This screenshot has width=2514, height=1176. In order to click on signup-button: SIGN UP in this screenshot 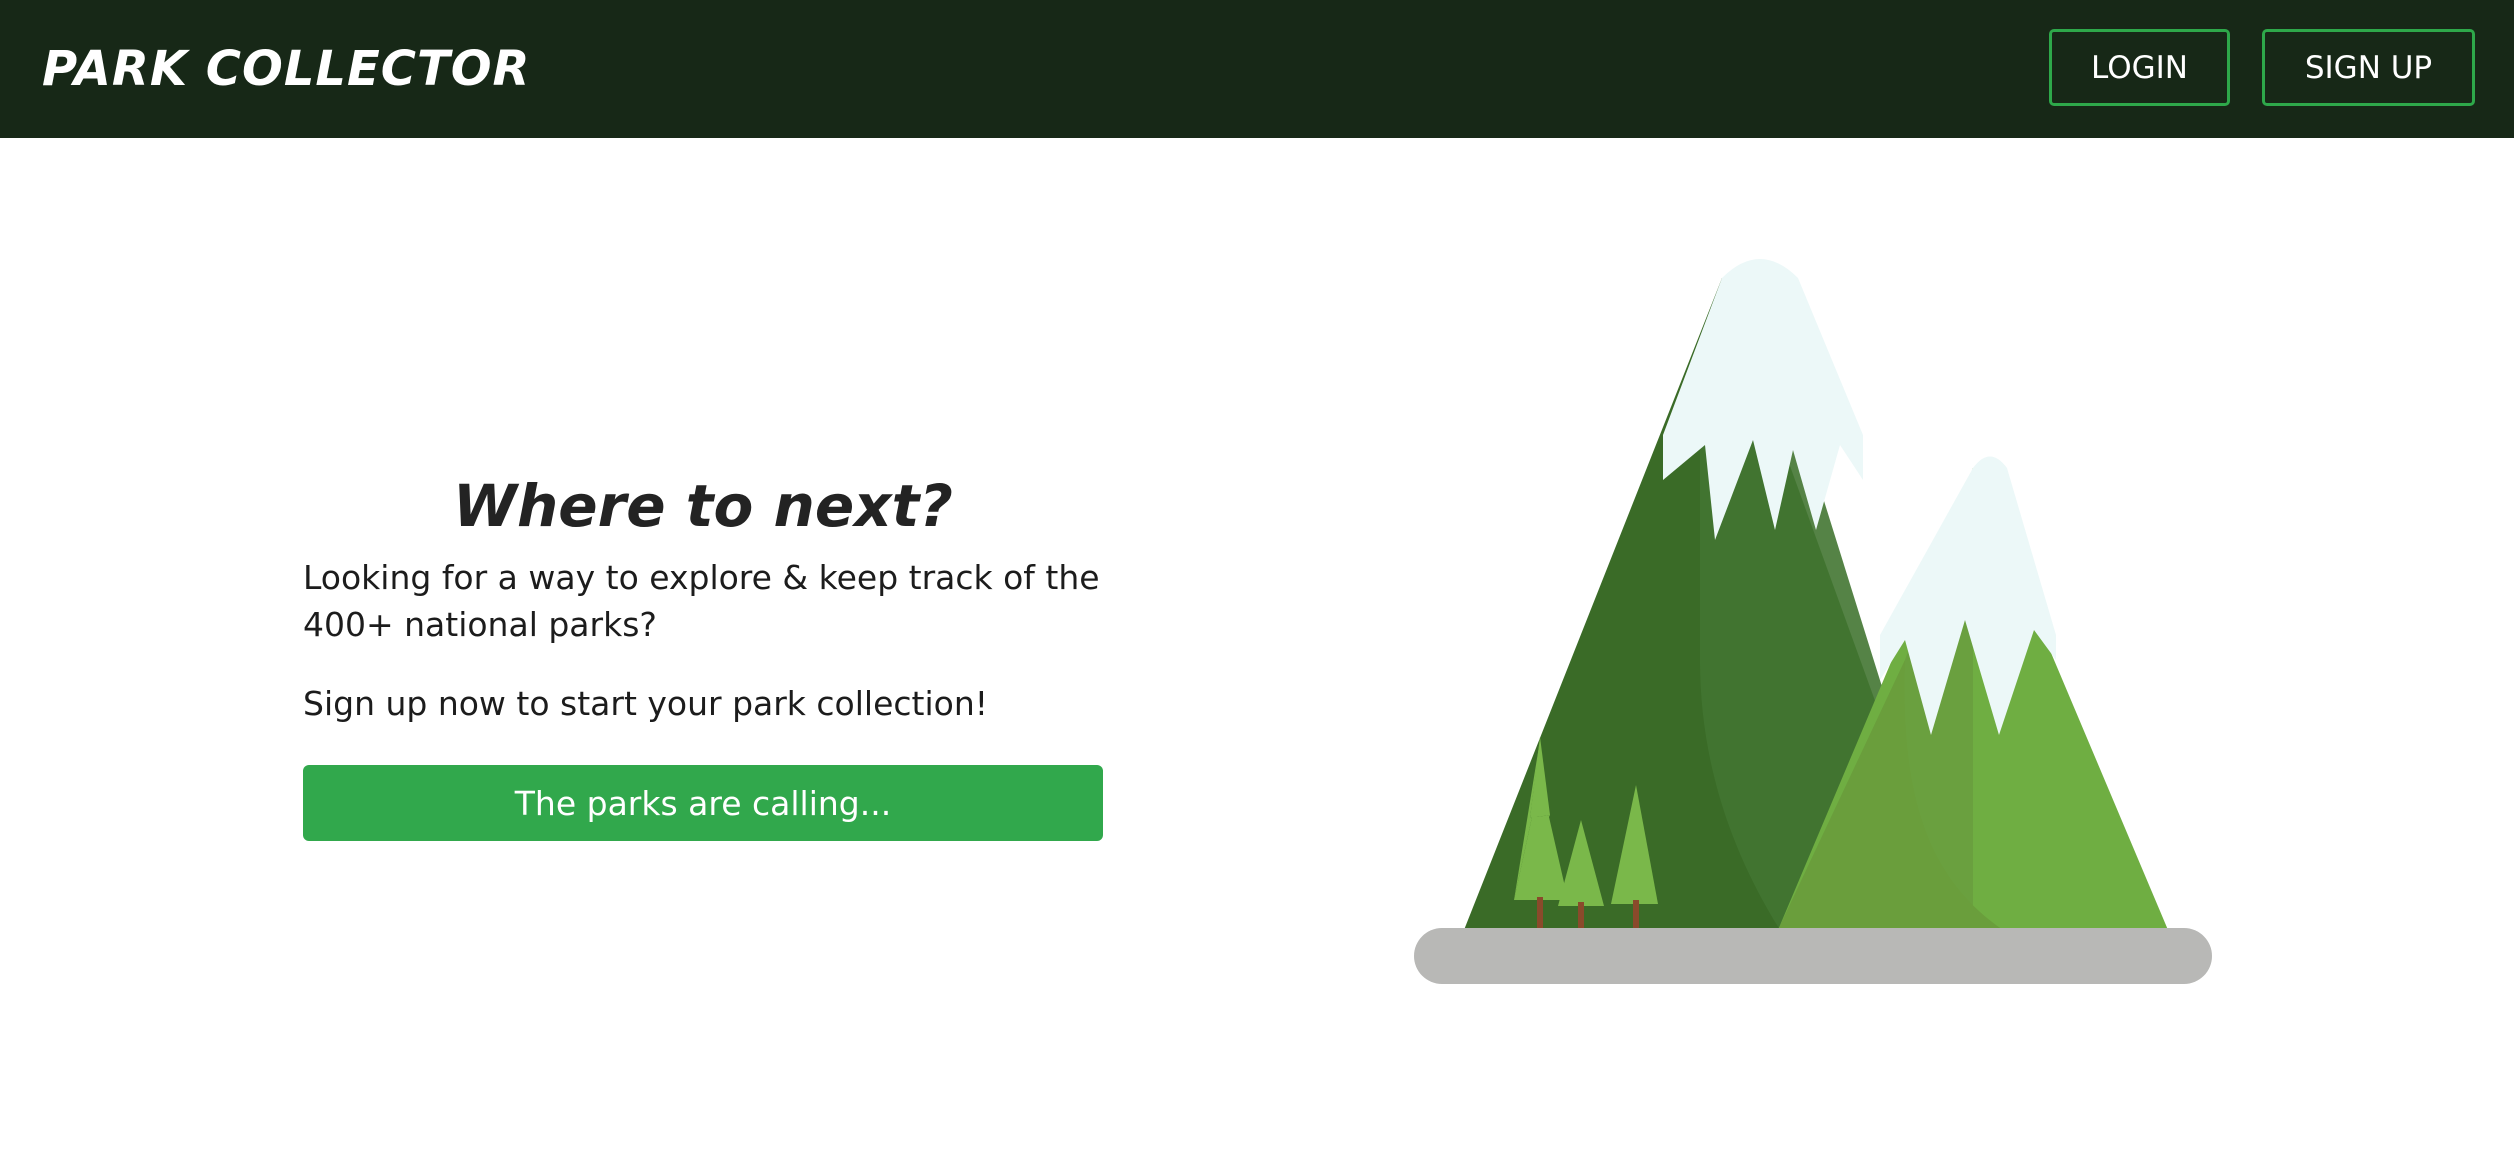, I will do `click(2368, 67)`.